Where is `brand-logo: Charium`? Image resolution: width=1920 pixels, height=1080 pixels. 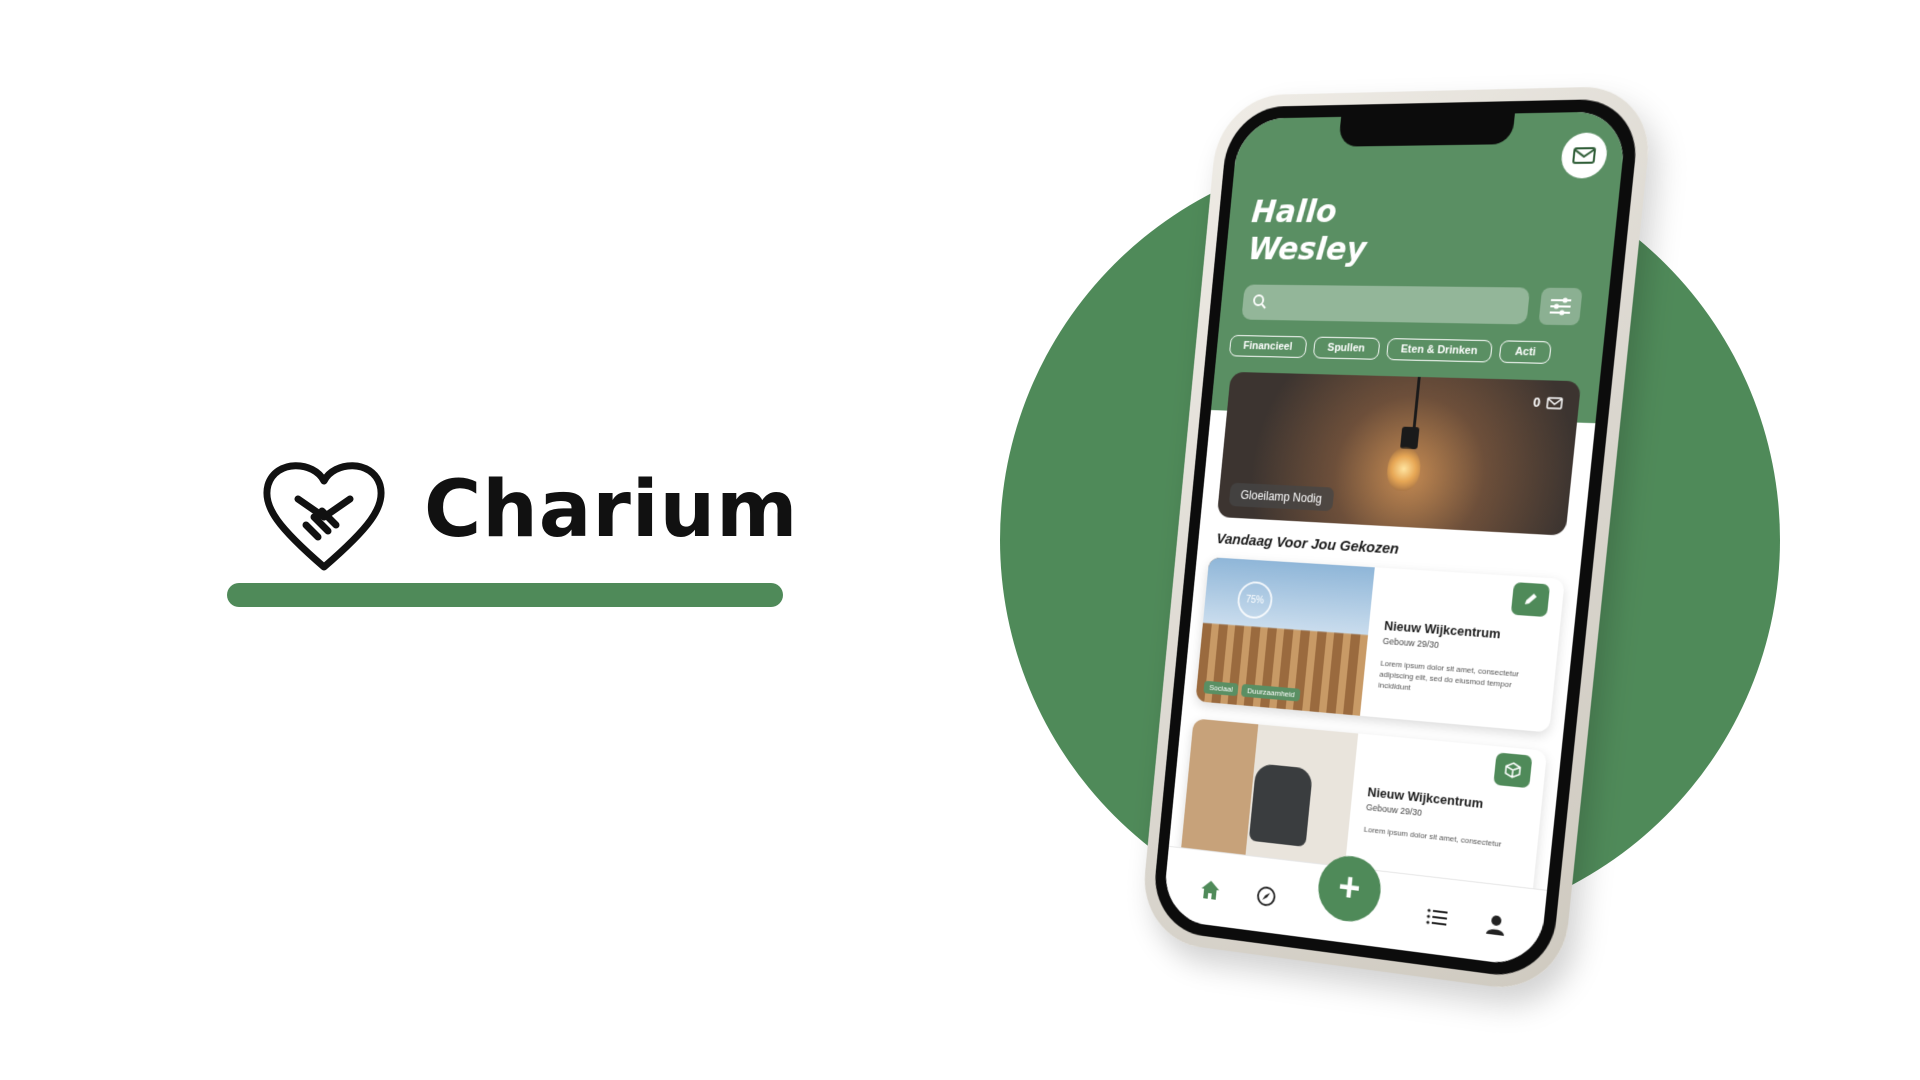
brand-logo: Charium is located at coordinates (527, 525).